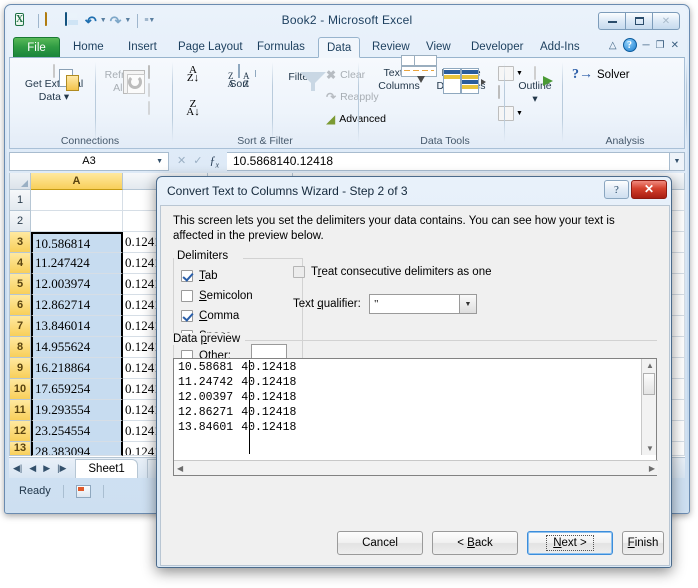  Describe the element at coordinates (210, 316) in the screenshot. I see `checkbox-comma: Comma` at that location.